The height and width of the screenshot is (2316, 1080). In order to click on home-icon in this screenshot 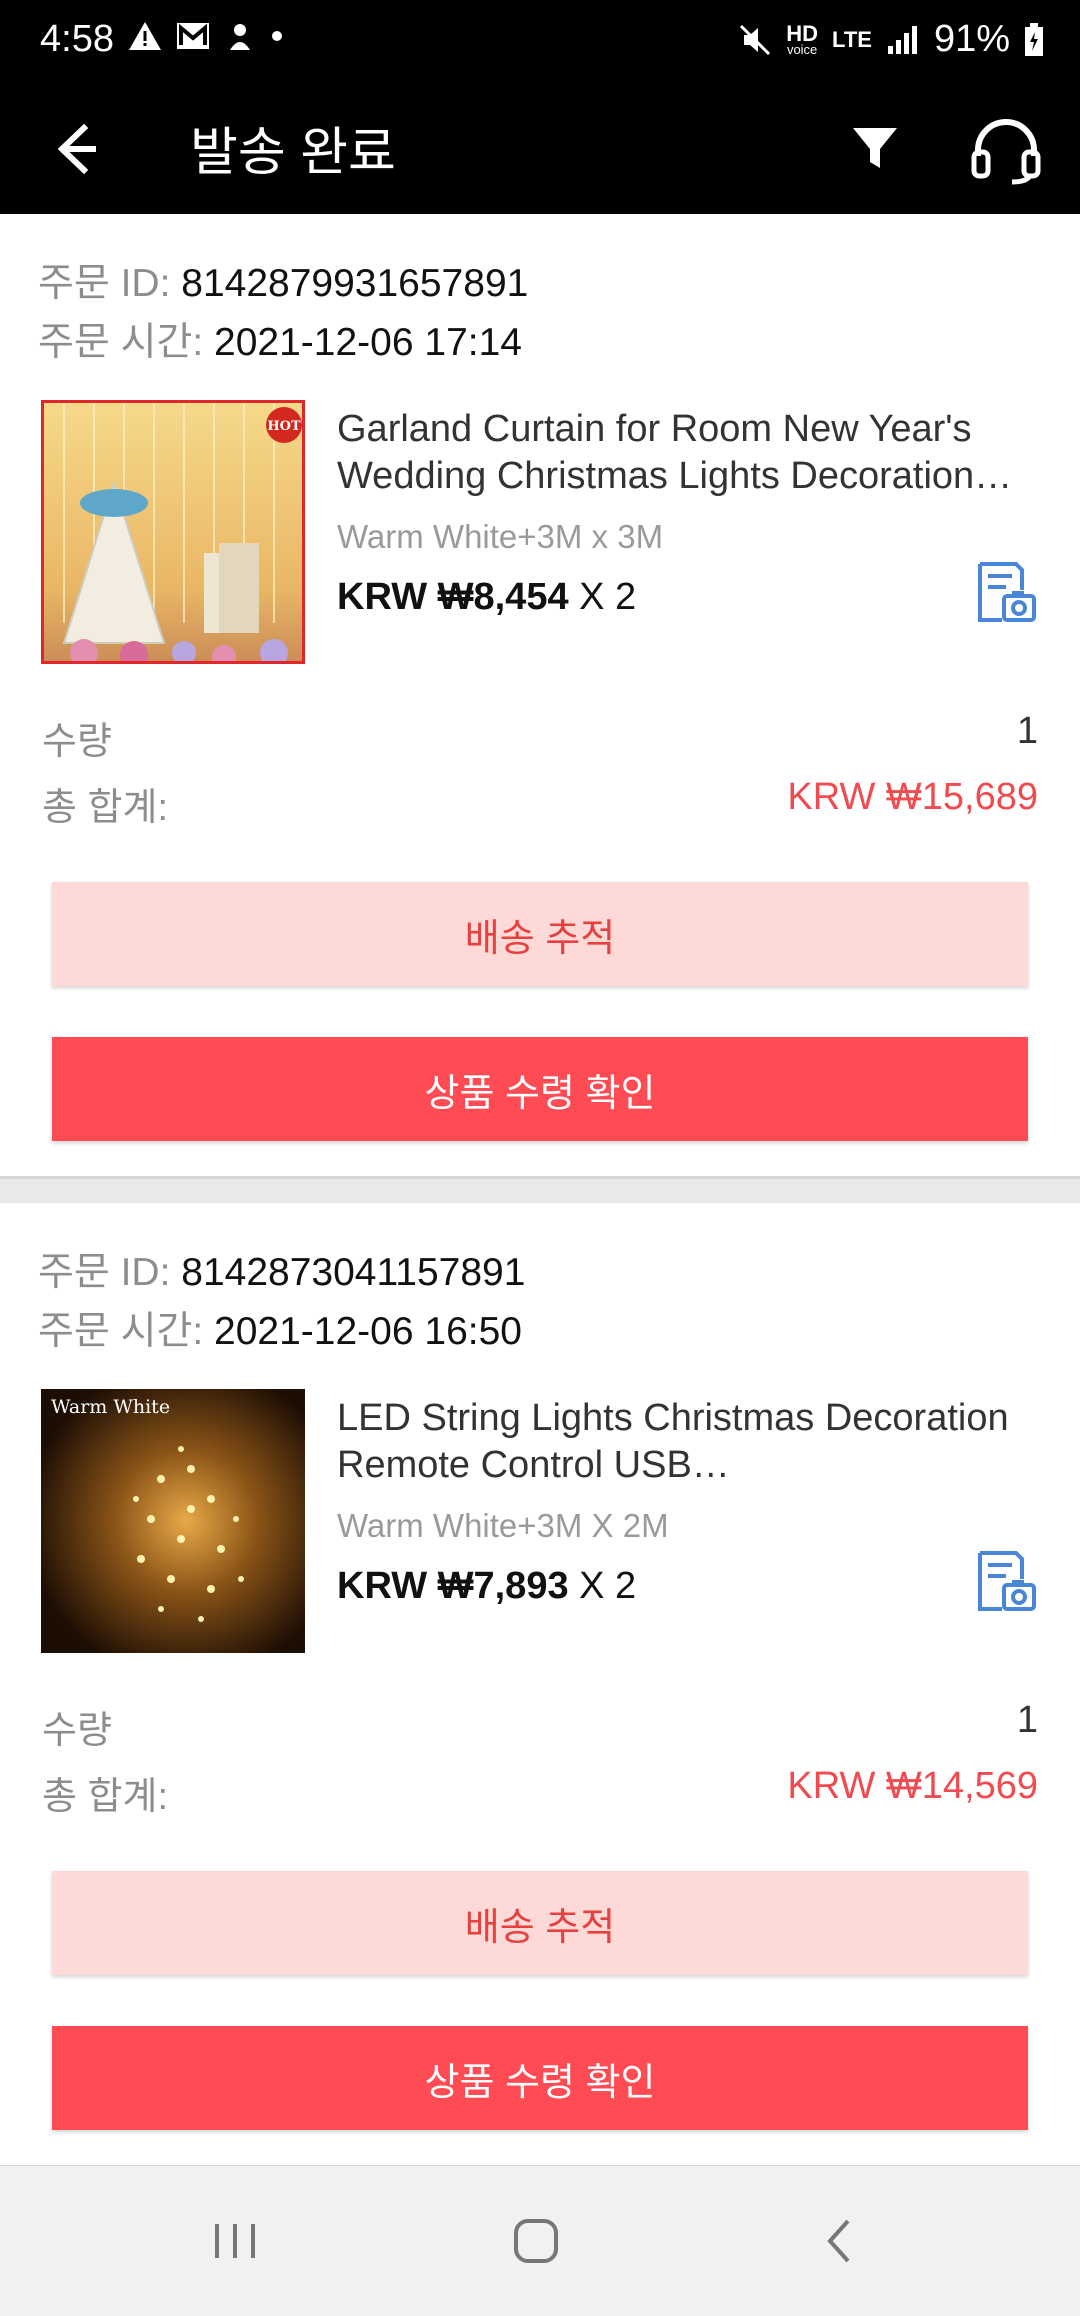, I will do `click(536, 2241)`.